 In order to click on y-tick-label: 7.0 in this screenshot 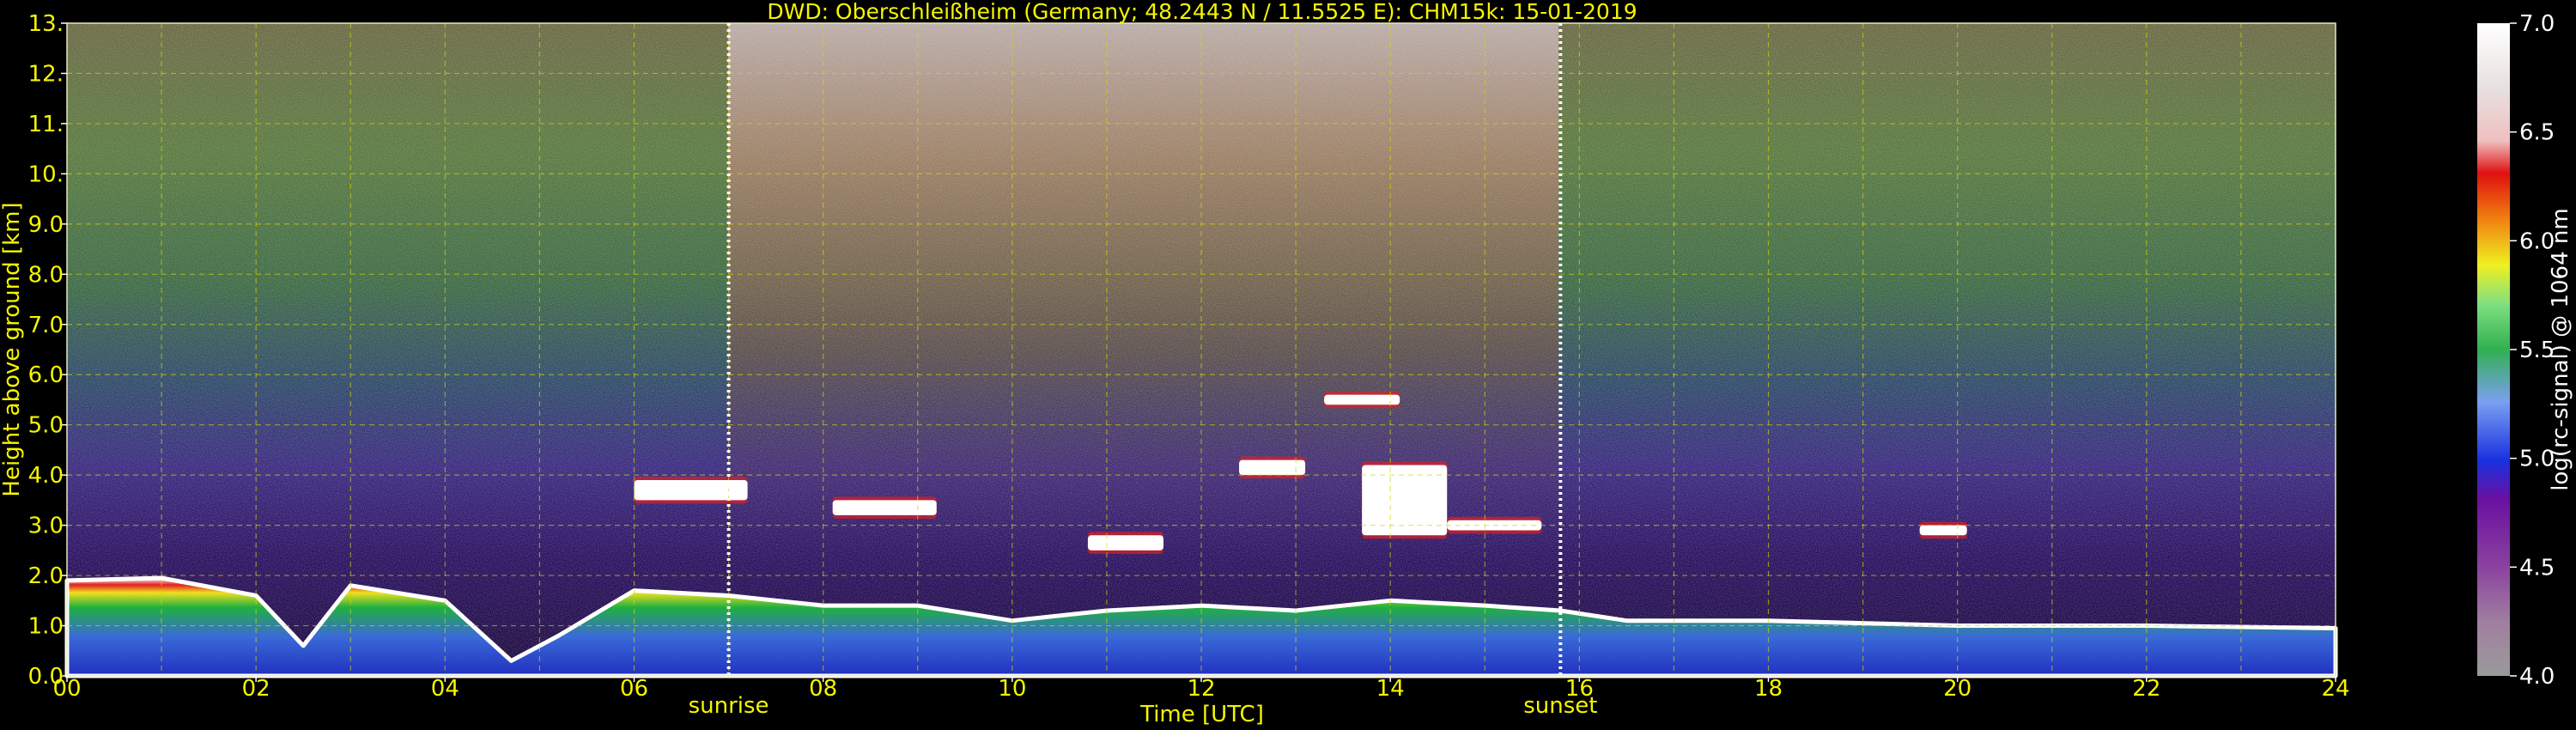, I will do `click(46, 325)`.